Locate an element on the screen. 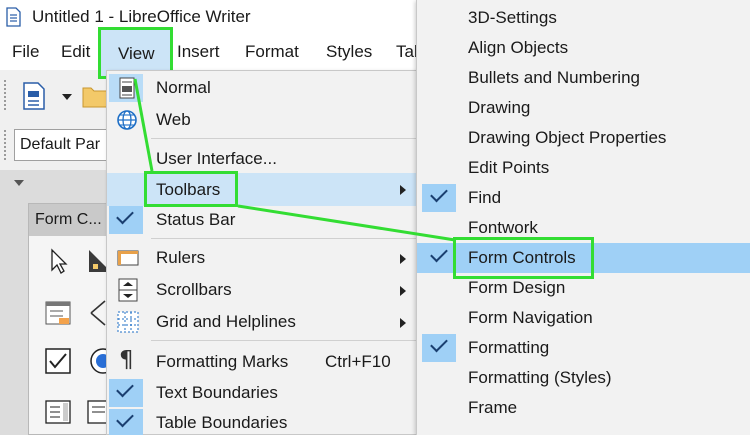 This screenshot has width=750, height=435. toolbar-item-label: Edit Points is located at coordinates (509, 167).